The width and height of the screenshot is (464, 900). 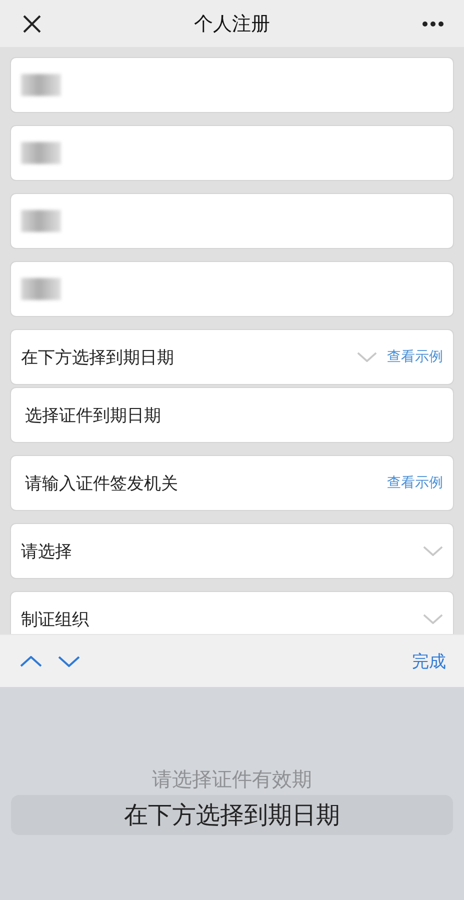 I want to click on input-field: 请输入证件签发机关 查看示例, so click(x=232, y=483).